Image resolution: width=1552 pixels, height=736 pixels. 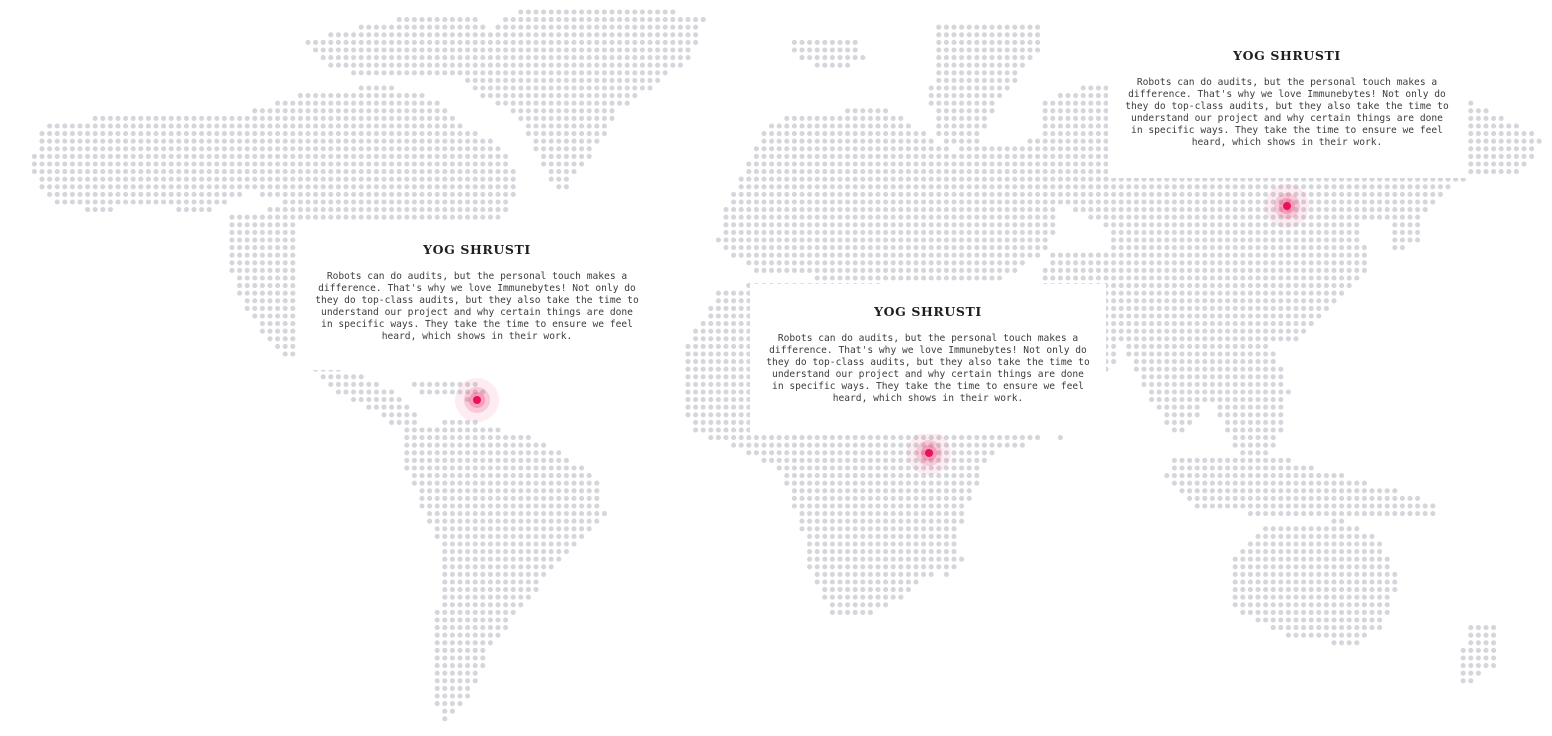 I want to click on location-pin-africa, so click(x=929, y=453).